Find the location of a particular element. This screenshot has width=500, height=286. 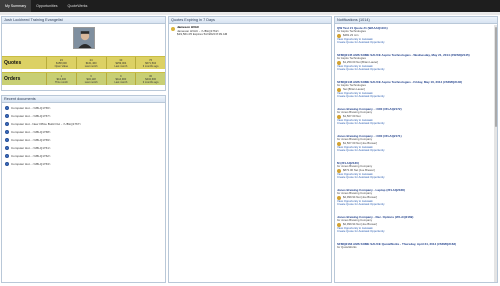

tab-quotewerks: QuoteWerks is located at coordinates (78, 6).